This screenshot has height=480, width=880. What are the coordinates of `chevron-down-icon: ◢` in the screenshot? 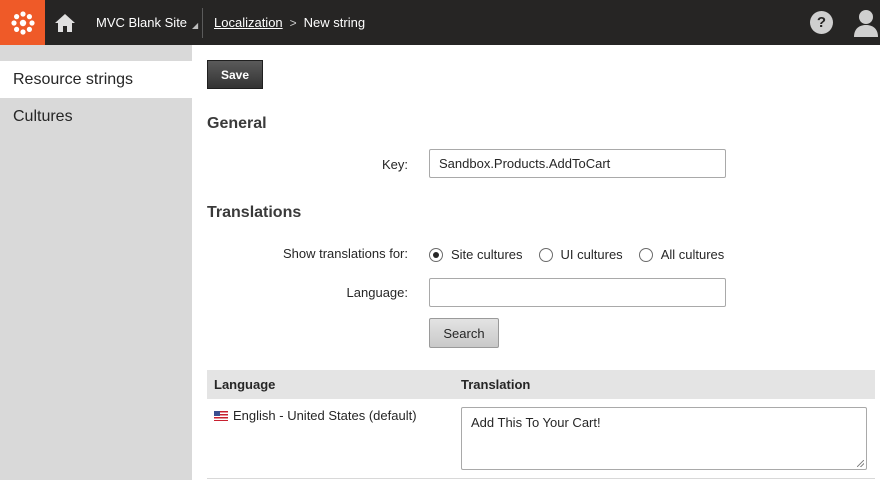 It's located at (195, 25).